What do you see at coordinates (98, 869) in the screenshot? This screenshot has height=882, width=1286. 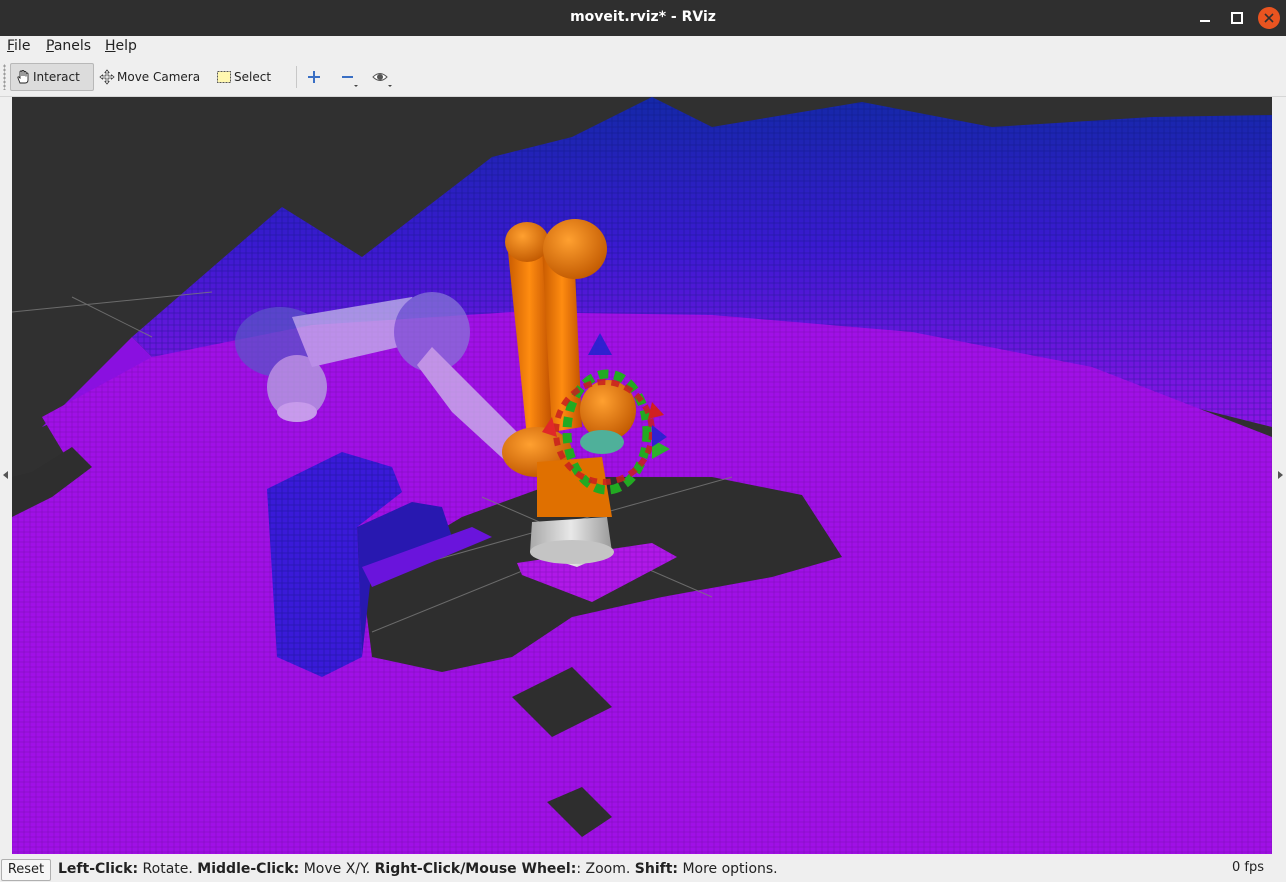 I see `hint-key: Left-Click:` at bounding box center [98, 869].